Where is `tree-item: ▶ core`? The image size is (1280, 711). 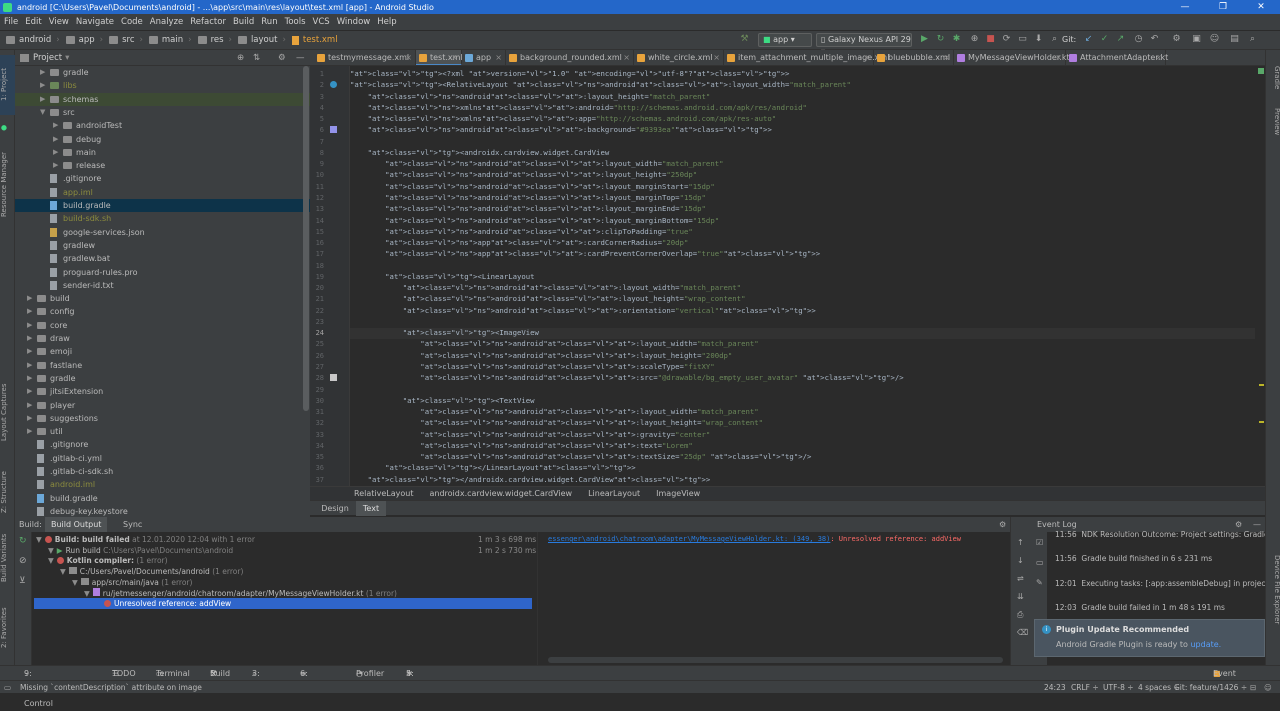
tree-item: ▶ core is located at coordinates (162, 325).